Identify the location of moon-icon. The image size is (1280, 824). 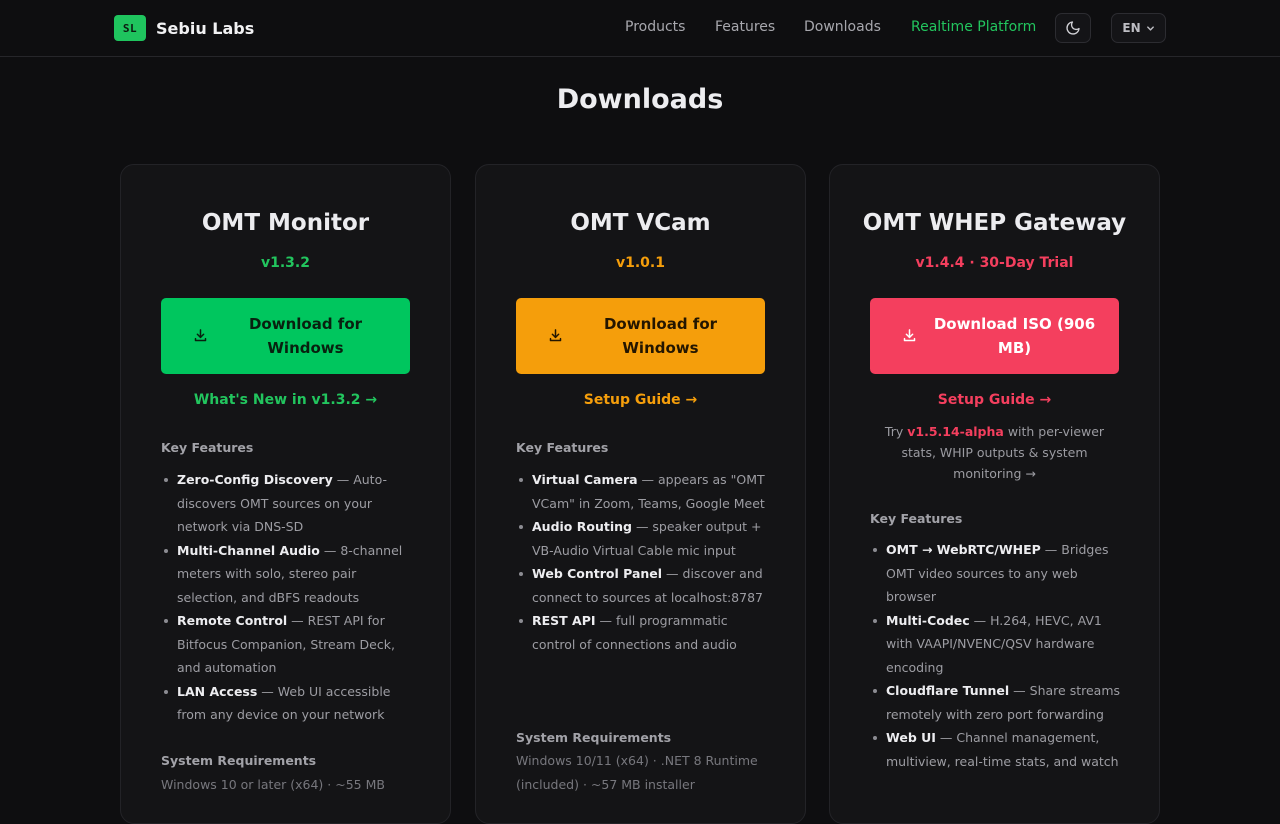
(1073, 28).